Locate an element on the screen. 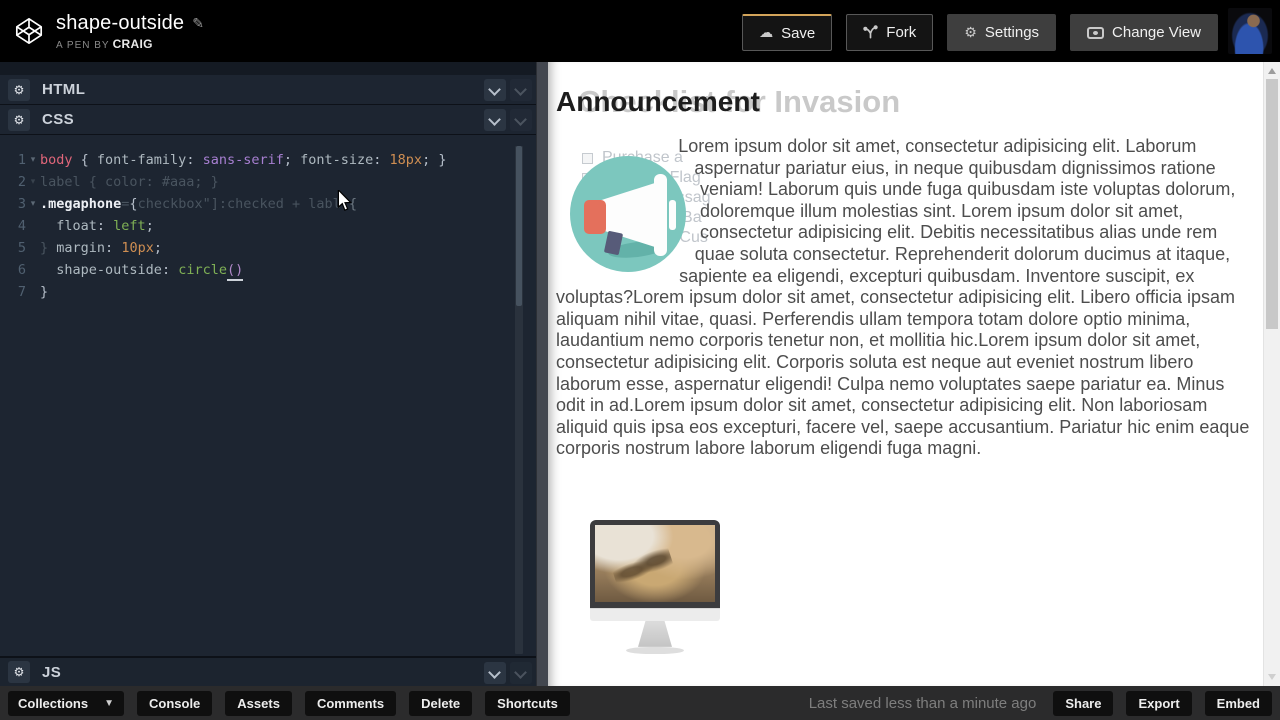 This screenshot has width=1280, height=720. code-line: 5} margin: 10px; is located at coordinates (268, 248).